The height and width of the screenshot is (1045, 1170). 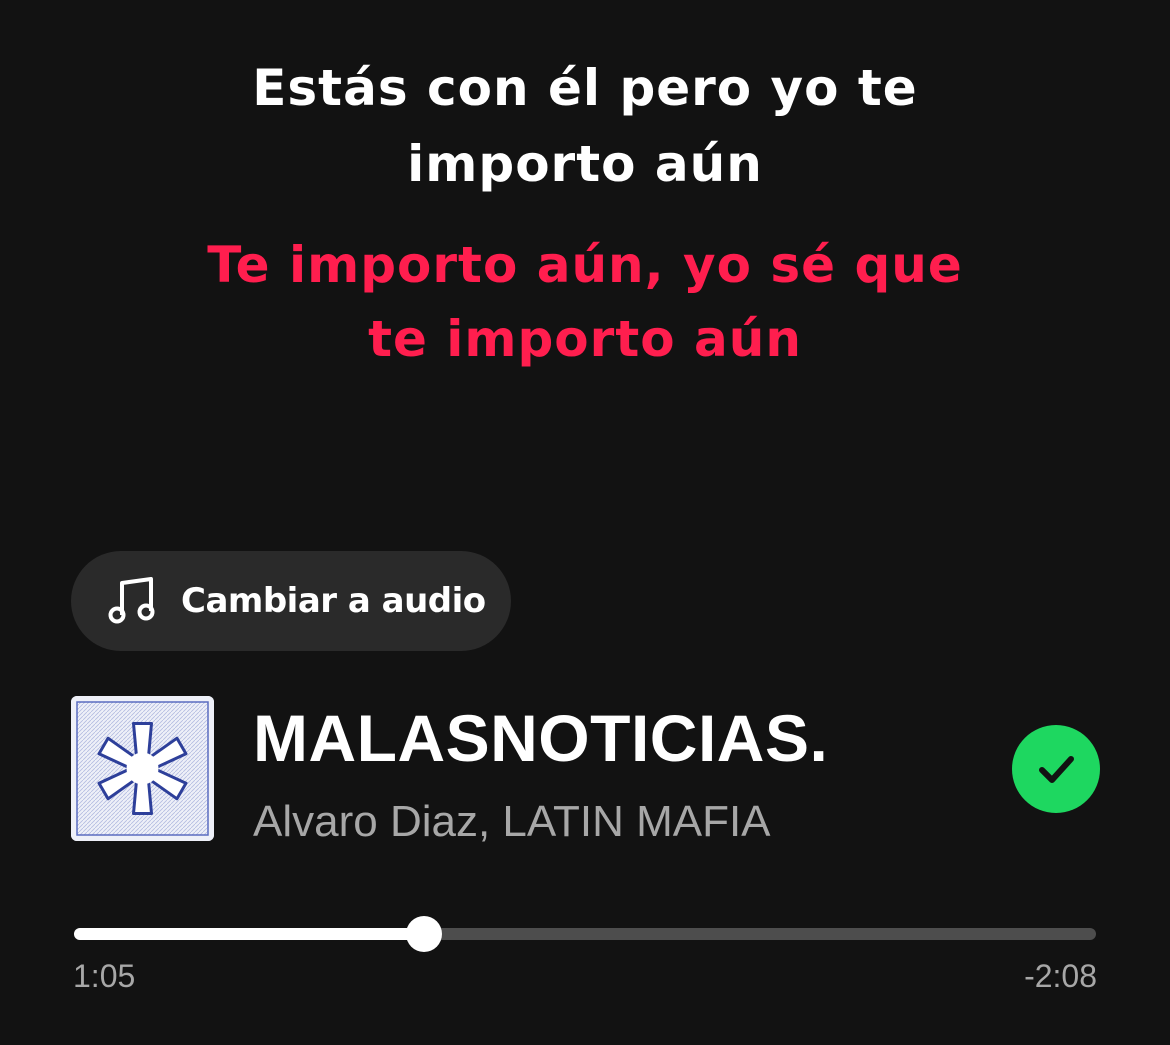 I want to click on track-title: MALASNOTICIAS., so click(x=540, y=738).